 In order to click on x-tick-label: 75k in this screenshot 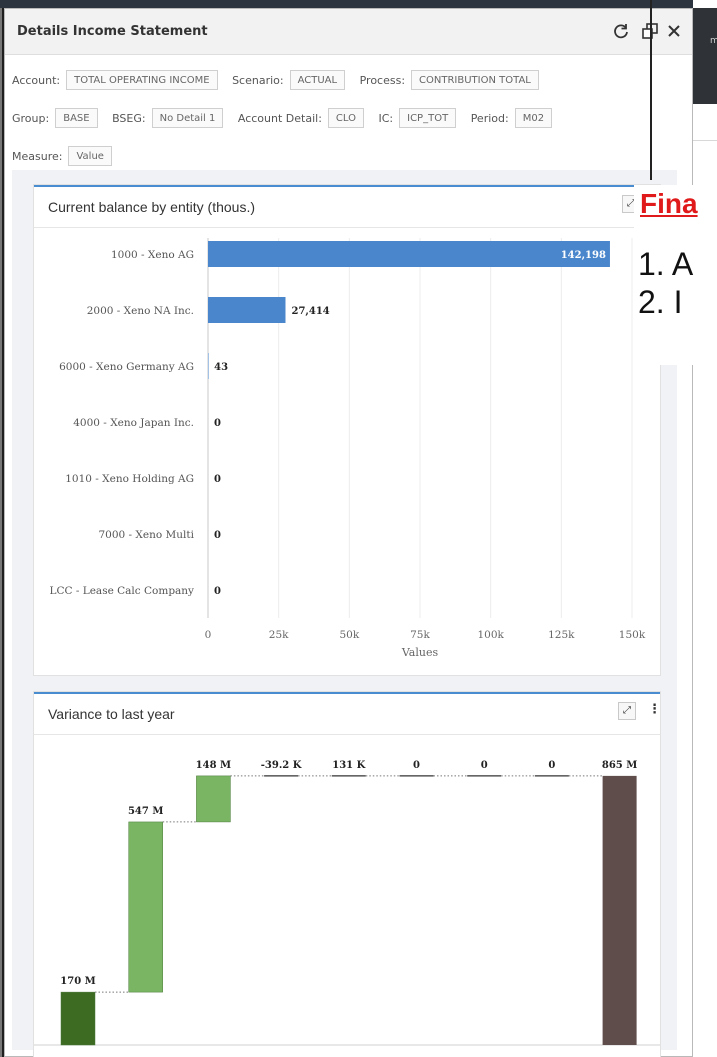, I will do `click(420, 635)`.